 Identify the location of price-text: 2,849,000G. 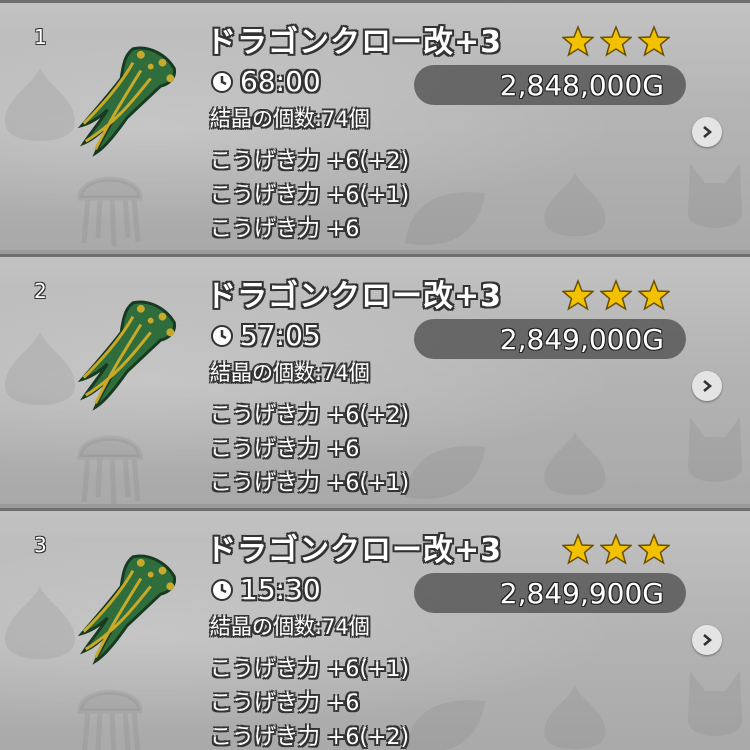
(581, 339).